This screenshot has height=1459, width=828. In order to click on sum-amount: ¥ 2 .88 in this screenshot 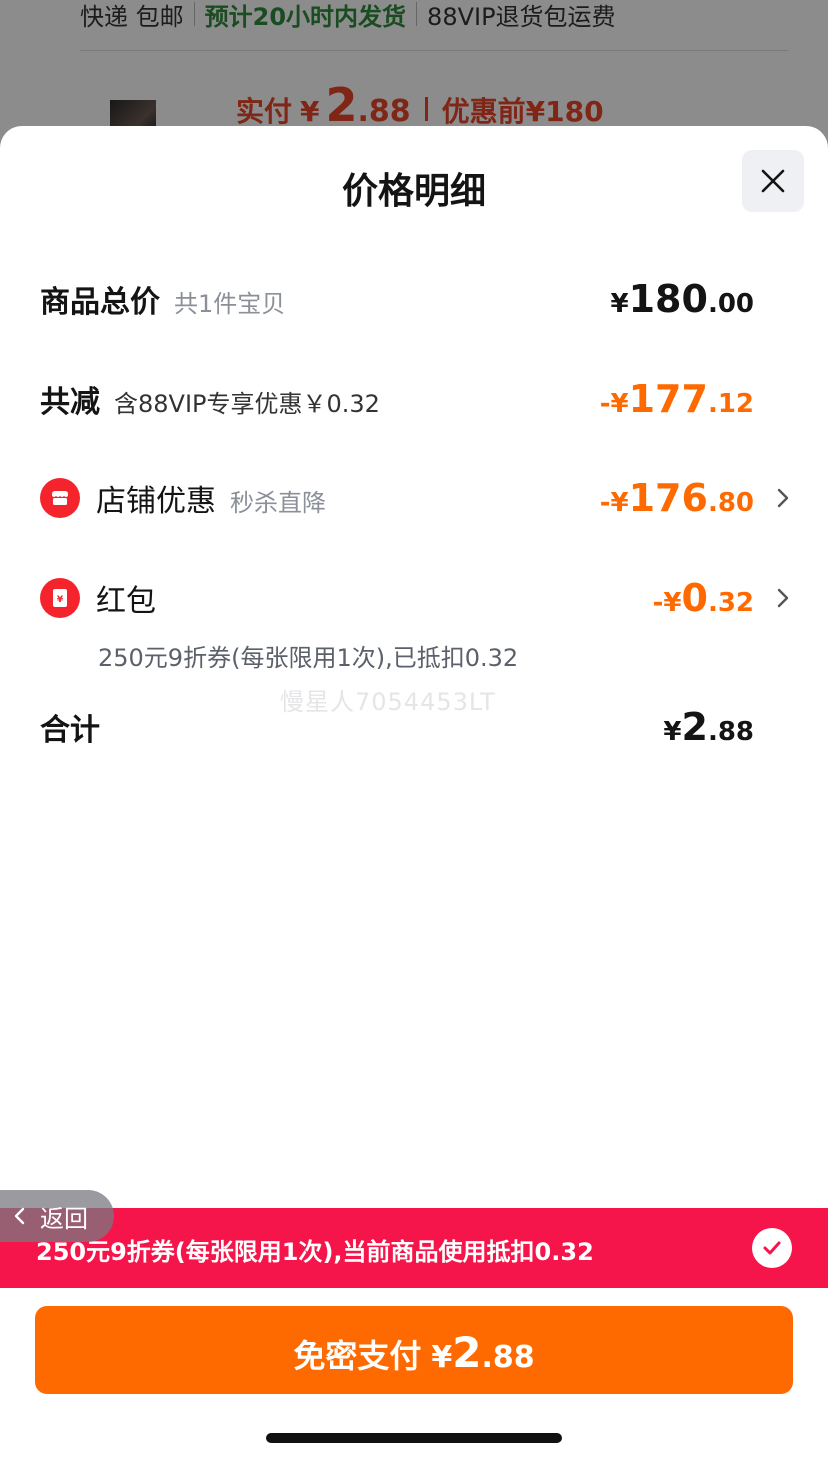, I will do `click(708, 727)`.